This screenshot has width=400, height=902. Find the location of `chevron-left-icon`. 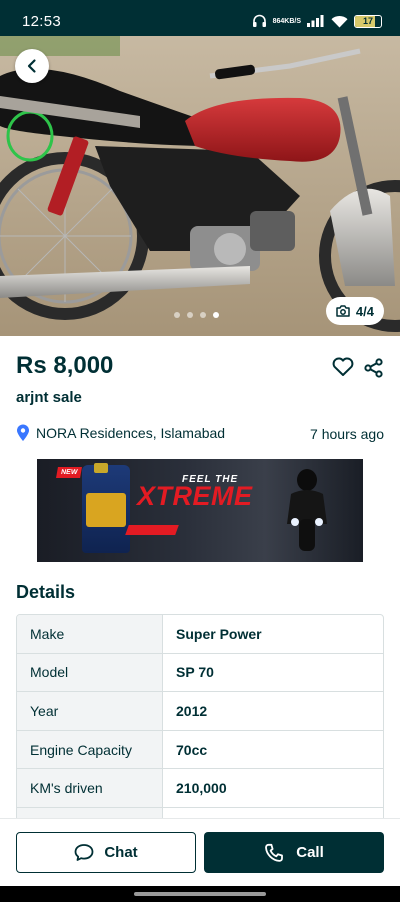

chevron-left-icon is located at coordinates (31, 66).